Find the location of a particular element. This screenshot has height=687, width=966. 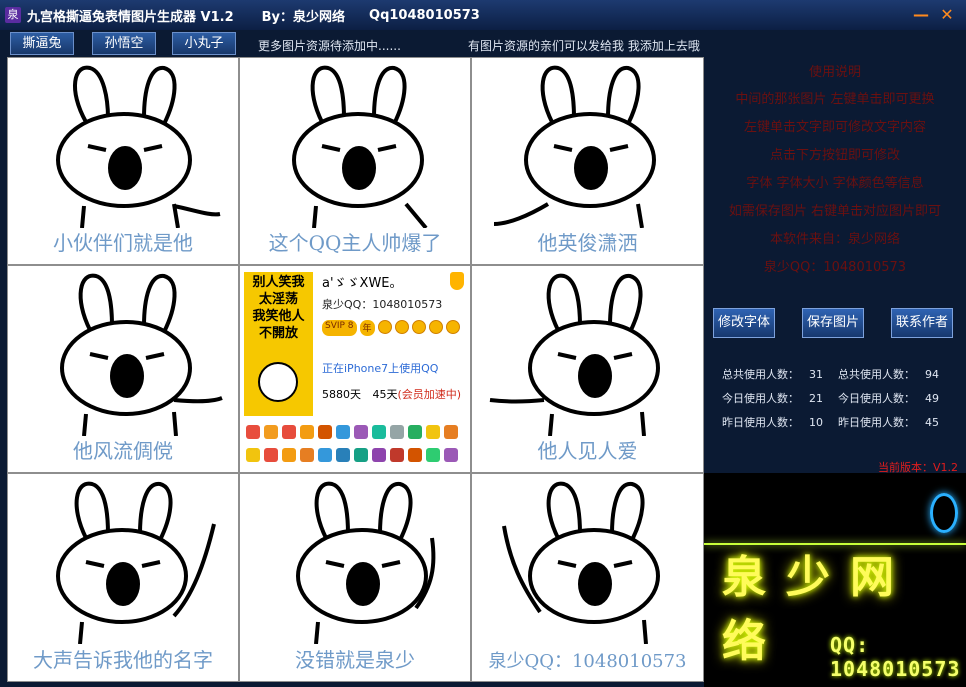

service-icons is located at coordinates (355, 445).